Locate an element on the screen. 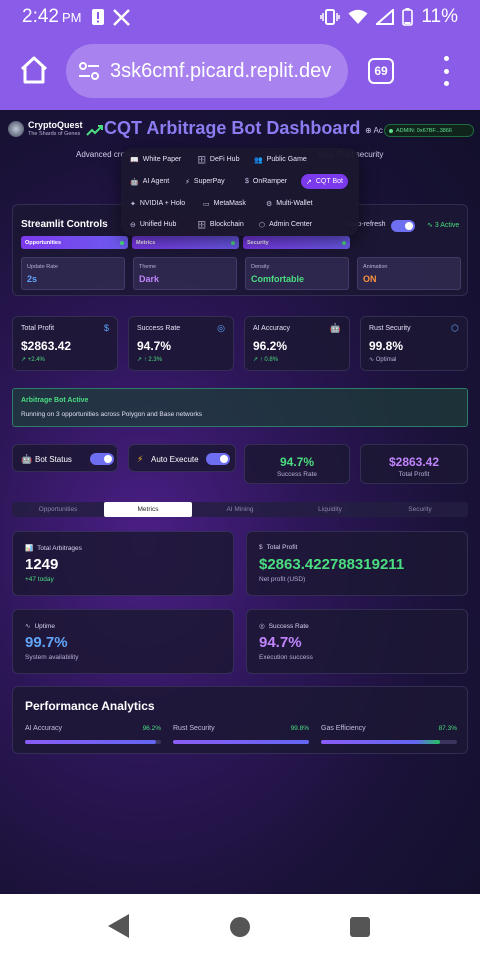 The width and height of the screenshot is (480, 960). menu-item-onramper: $ OnRamper is located at coordinates (266, 181).